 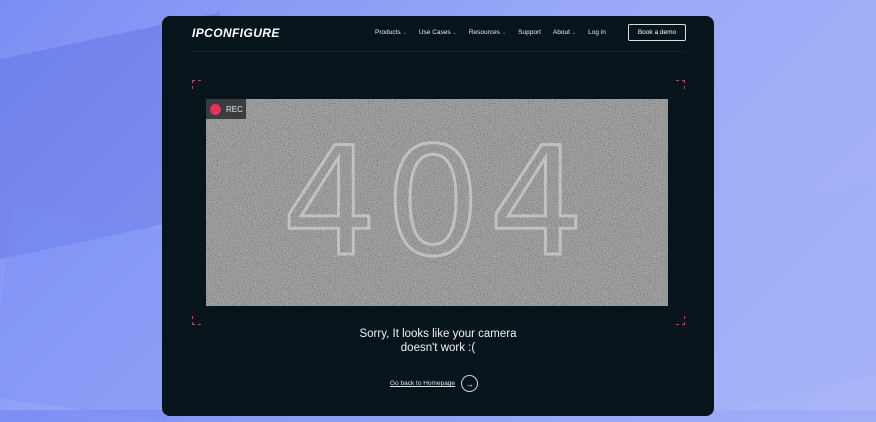 What do you see at coordinates (388, 32) in the screenshot?
I see `nav-item-label: Products` at bounding box center [388, 32].